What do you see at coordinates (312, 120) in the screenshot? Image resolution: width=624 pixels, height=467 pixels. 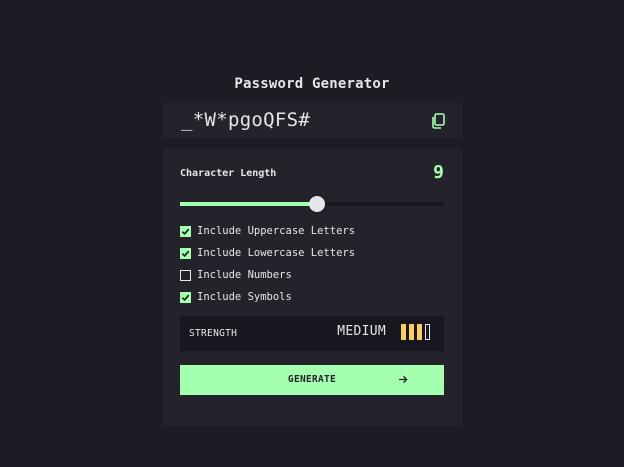 I see `password-display: _*W*pgoQFS#` at bounding box center [312, 120].